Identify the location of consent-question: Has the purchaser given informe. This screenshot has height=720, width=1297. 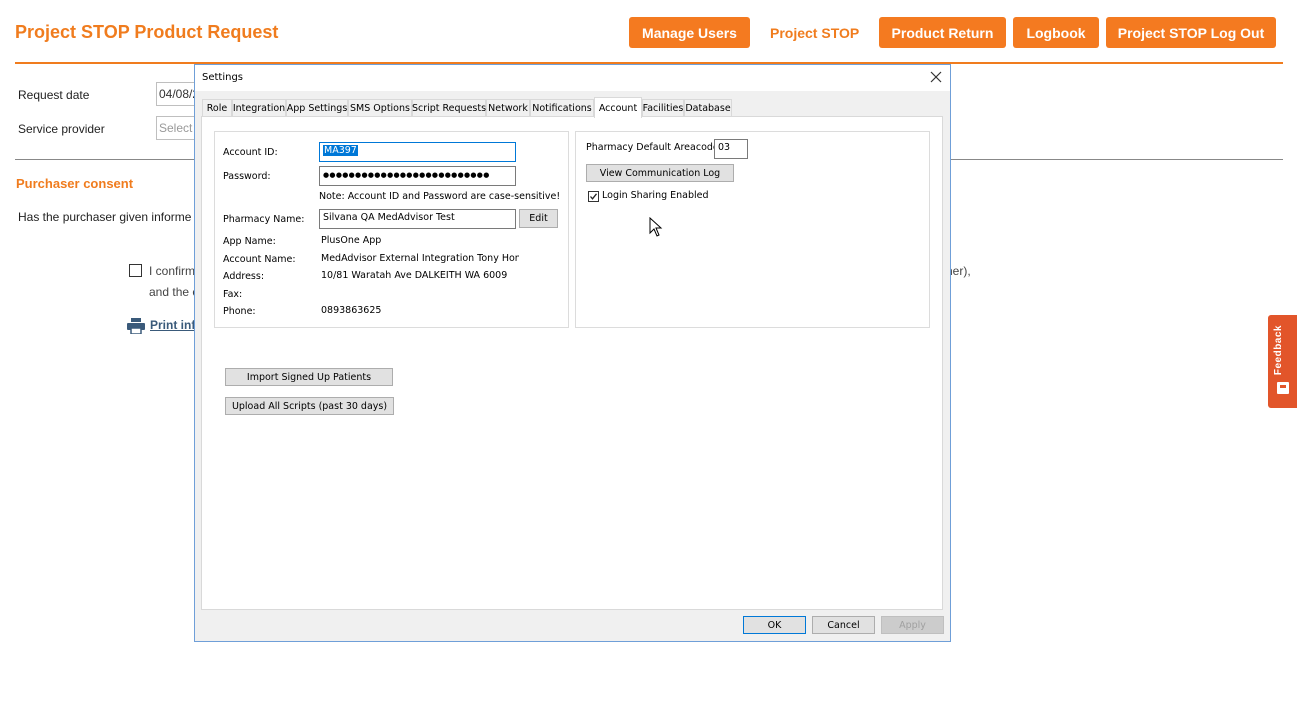
(105, 217).